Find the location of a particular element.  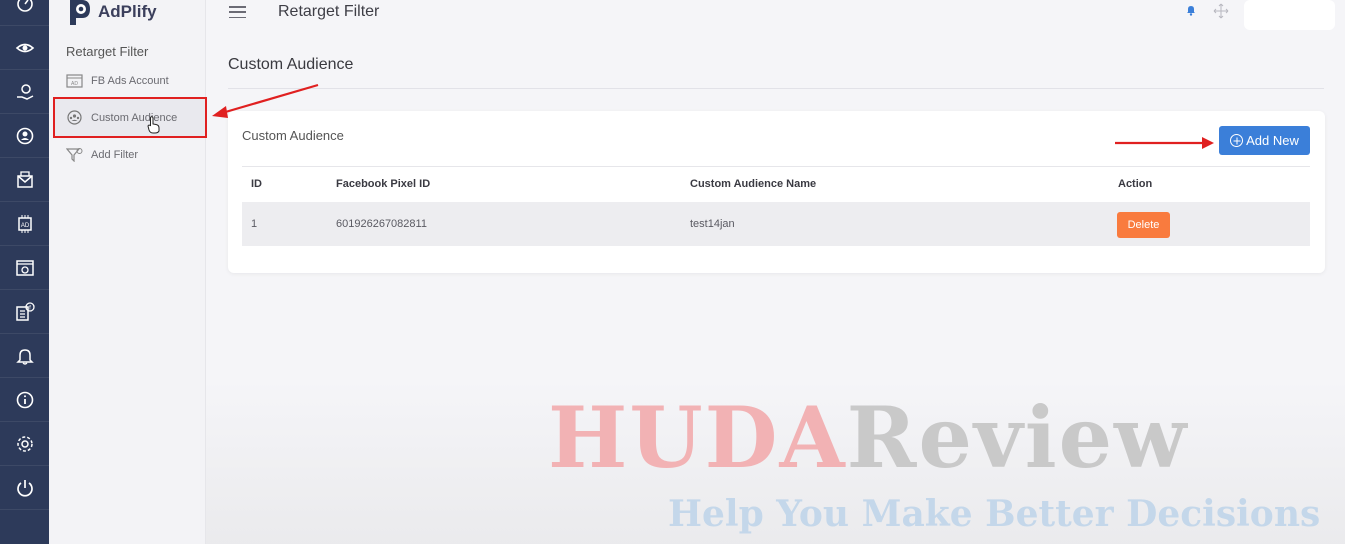

sidebar-heading: Retarget Filter is located at coordinates (107, 51).